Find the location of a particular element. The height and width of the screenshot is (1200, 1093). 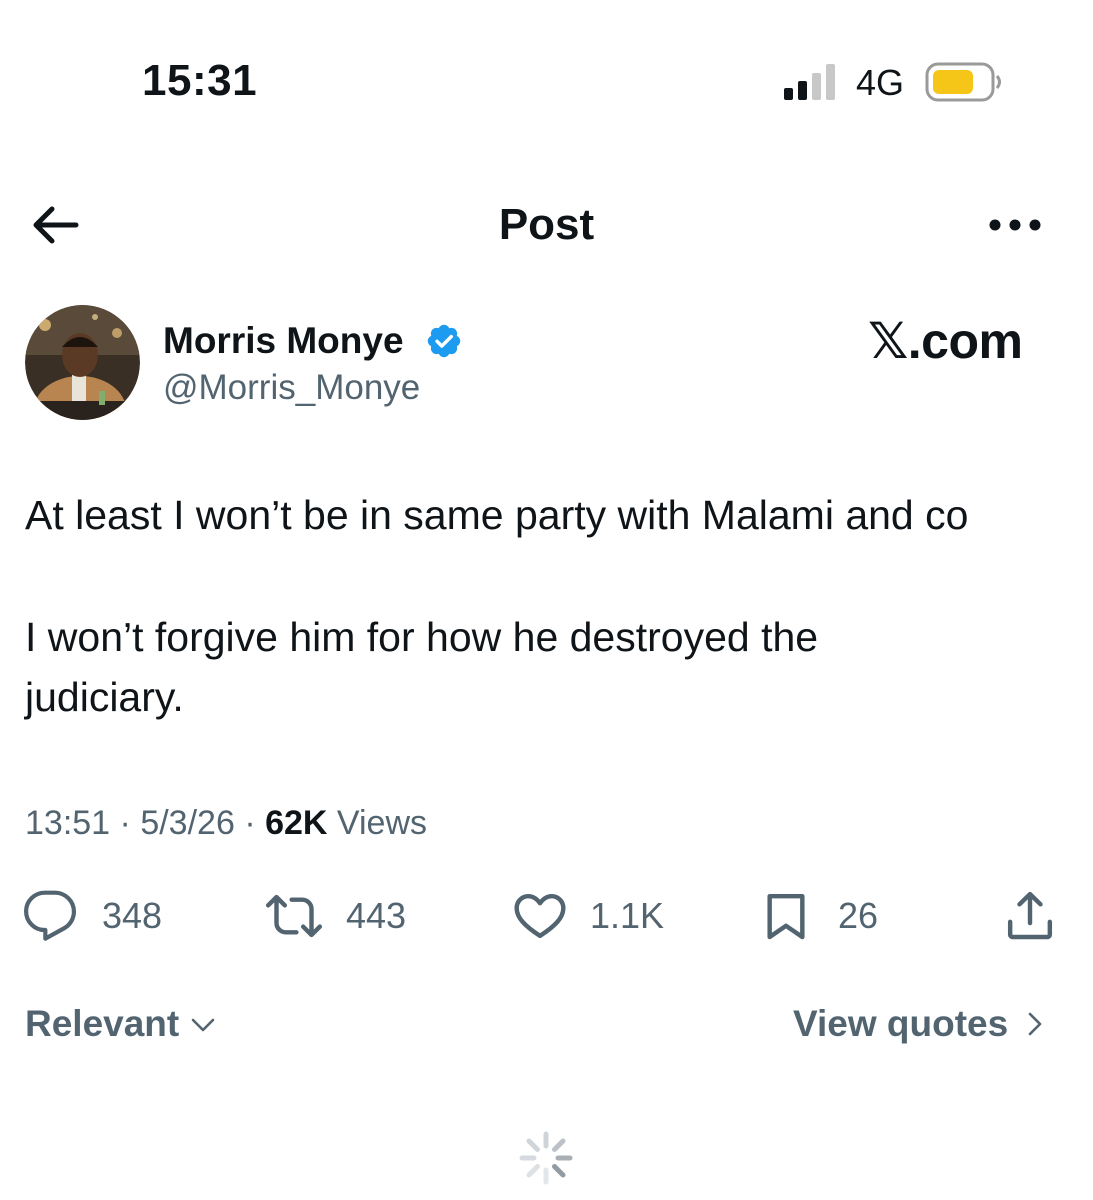

chevron-right-icon is located at coordinates (1035, 1024).